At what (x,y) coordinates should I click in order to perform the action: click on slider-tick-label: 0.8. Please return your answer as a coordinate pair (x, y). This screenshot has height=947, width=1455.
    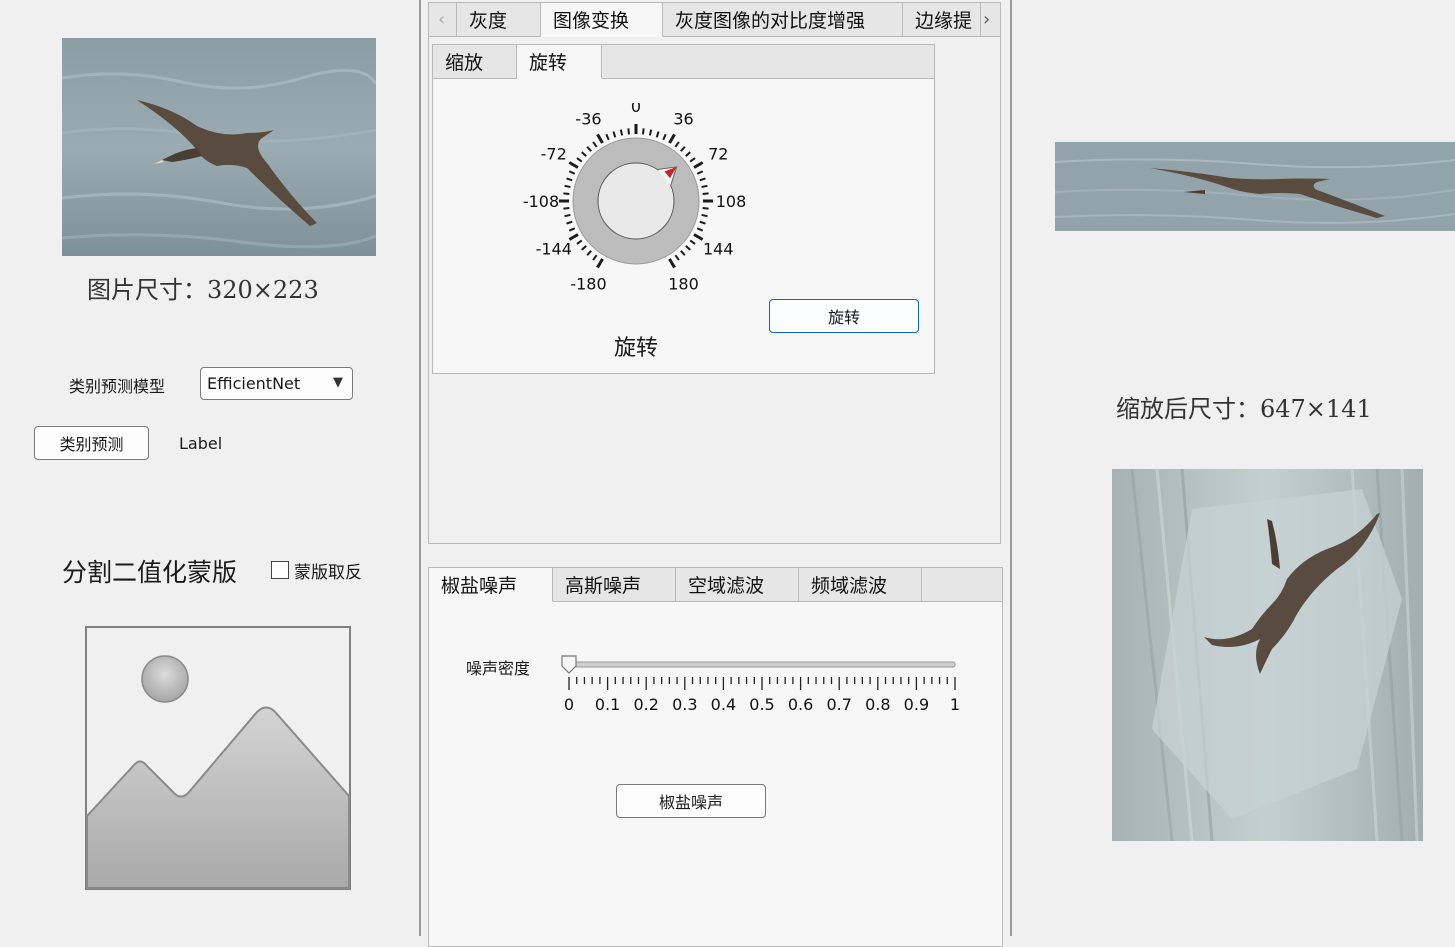
    Looking at the image, I should click on (877, 704).